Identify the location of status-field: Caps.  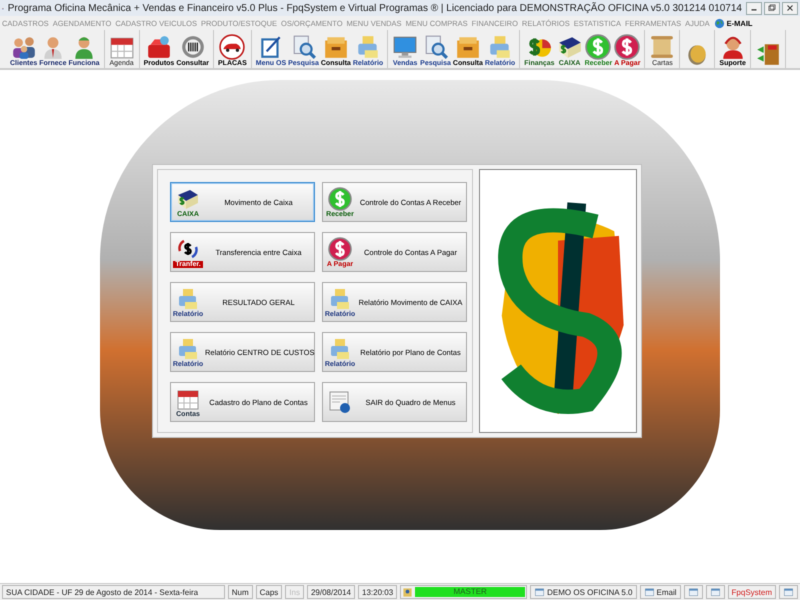
(269, 592).